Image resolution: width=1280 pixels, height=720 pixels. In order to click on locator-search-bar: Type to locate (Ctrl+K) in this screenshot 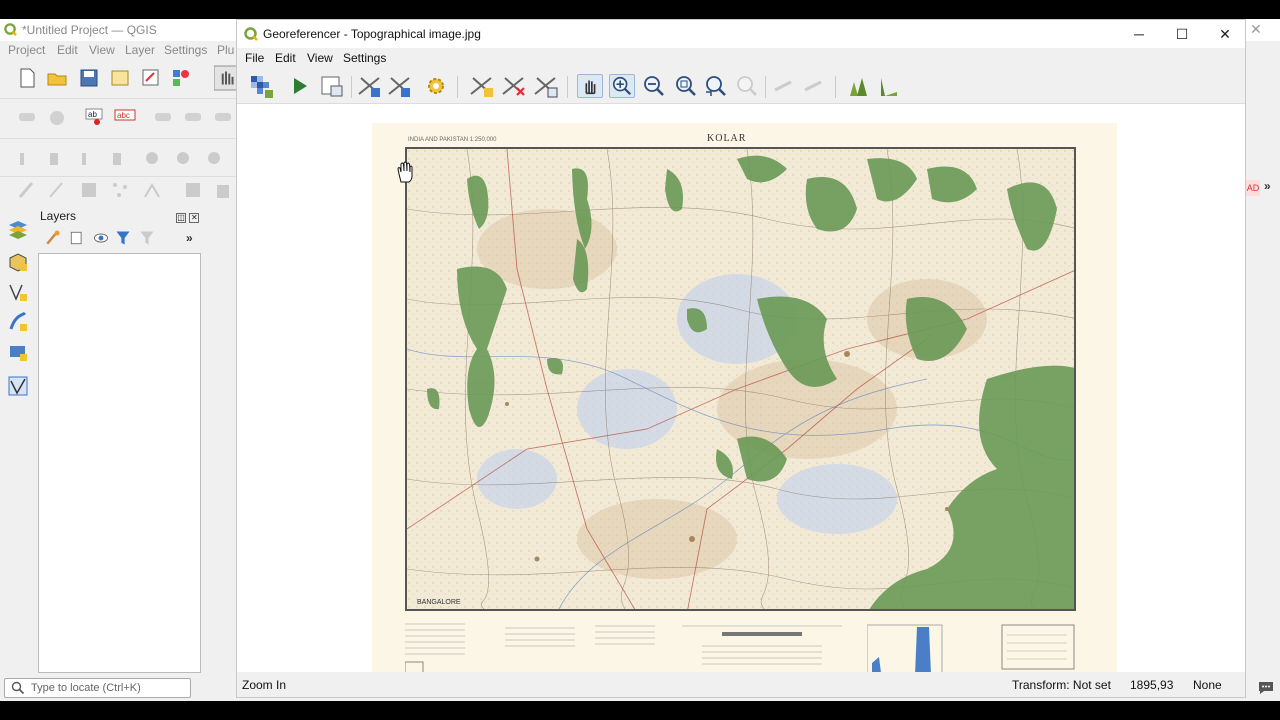, I will do `click(97, 688)`.